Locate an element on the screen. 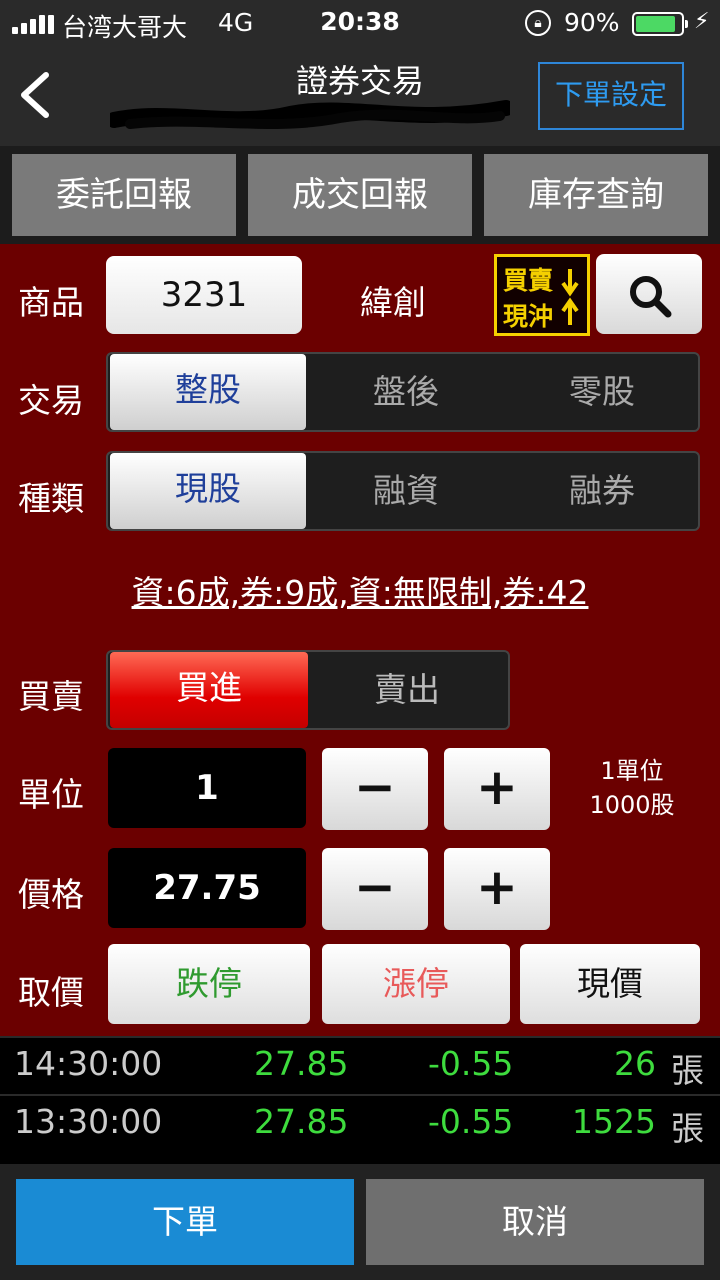  side-segmented-control: 買進 賣出 is located at coordinates (308, 690).